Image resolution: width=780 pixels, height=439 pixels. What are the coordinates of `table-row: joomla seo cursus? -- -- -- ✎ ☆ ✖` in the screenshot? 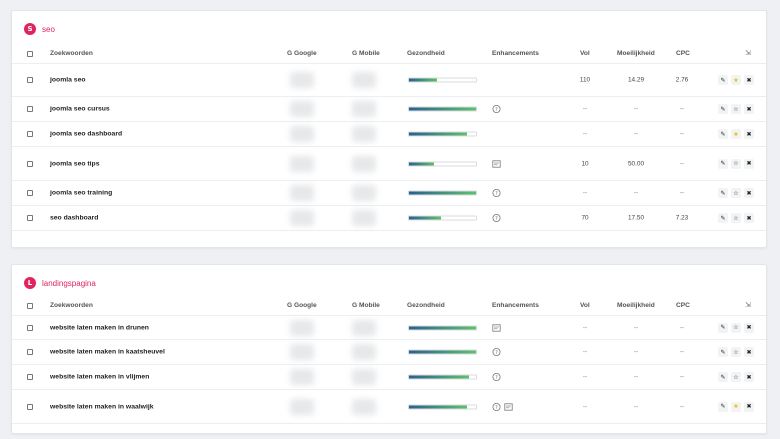 It's located at (389, 109).